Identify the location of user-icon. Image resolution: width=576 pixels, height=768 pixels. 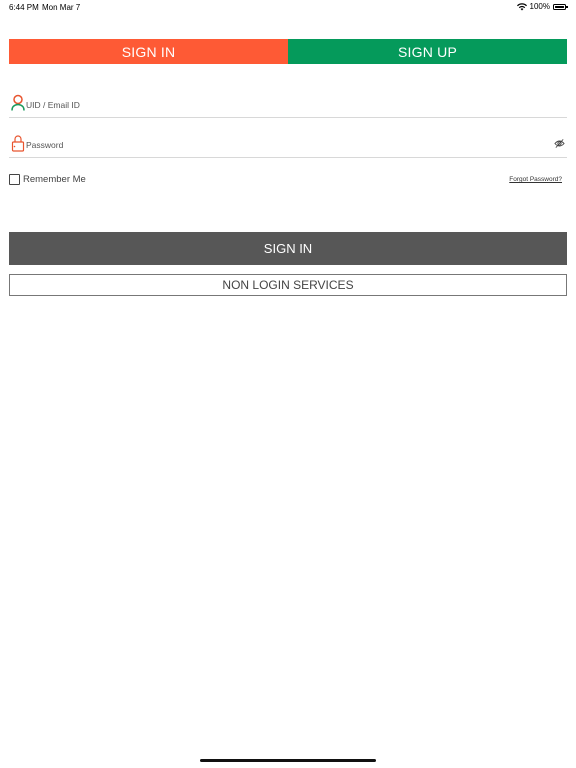
(18, 102).